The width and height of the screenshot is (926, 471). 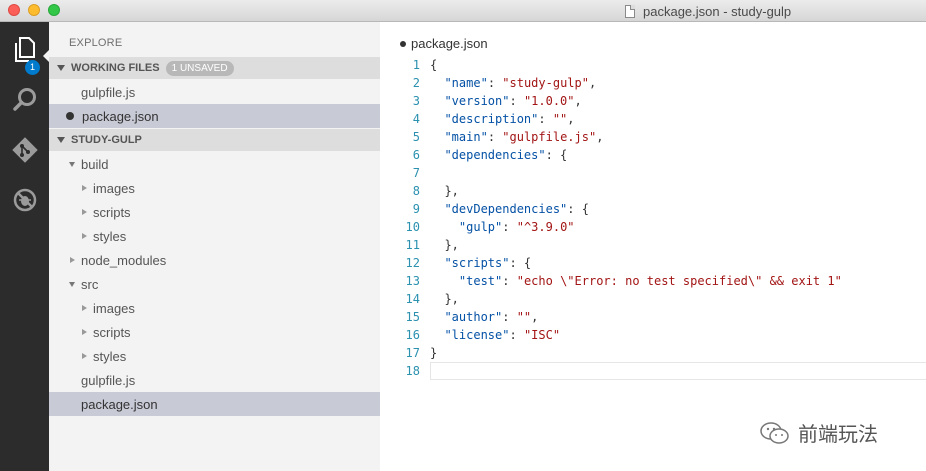 I want to click on code-line: 6 "dependencies": {, so click(x=653, y=155).